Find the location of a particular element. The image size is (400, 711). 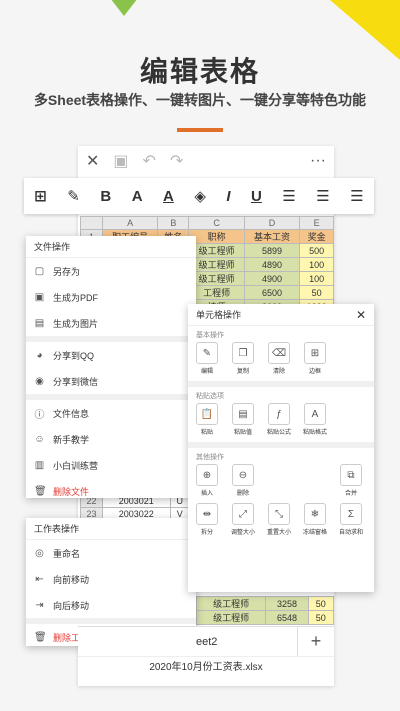

cell: 职称 is located at coordinates (216, 236).